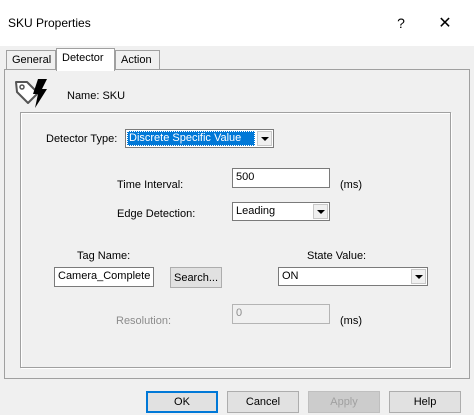 This screenshot has height=415, width=474. What do you see at coordinates (353, 276) in the screenshot?
I see `state-value-select: ON` at bounding box center [353, 276].